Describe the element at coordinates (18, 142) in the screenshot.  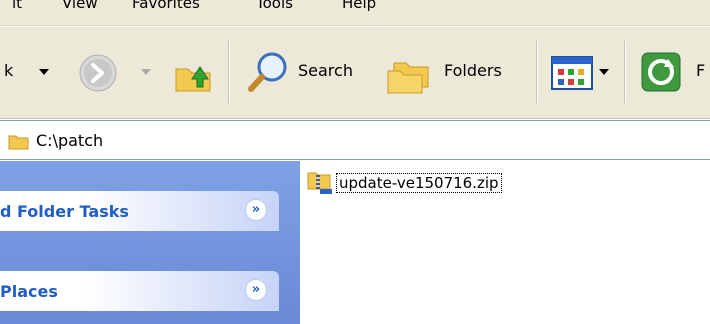
I see `folder-icon` at that location.